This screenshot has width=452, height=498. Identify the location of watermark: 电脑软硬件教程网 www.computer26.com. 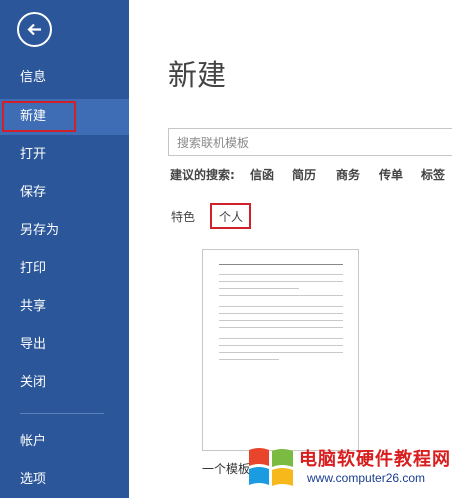
(349, 467).